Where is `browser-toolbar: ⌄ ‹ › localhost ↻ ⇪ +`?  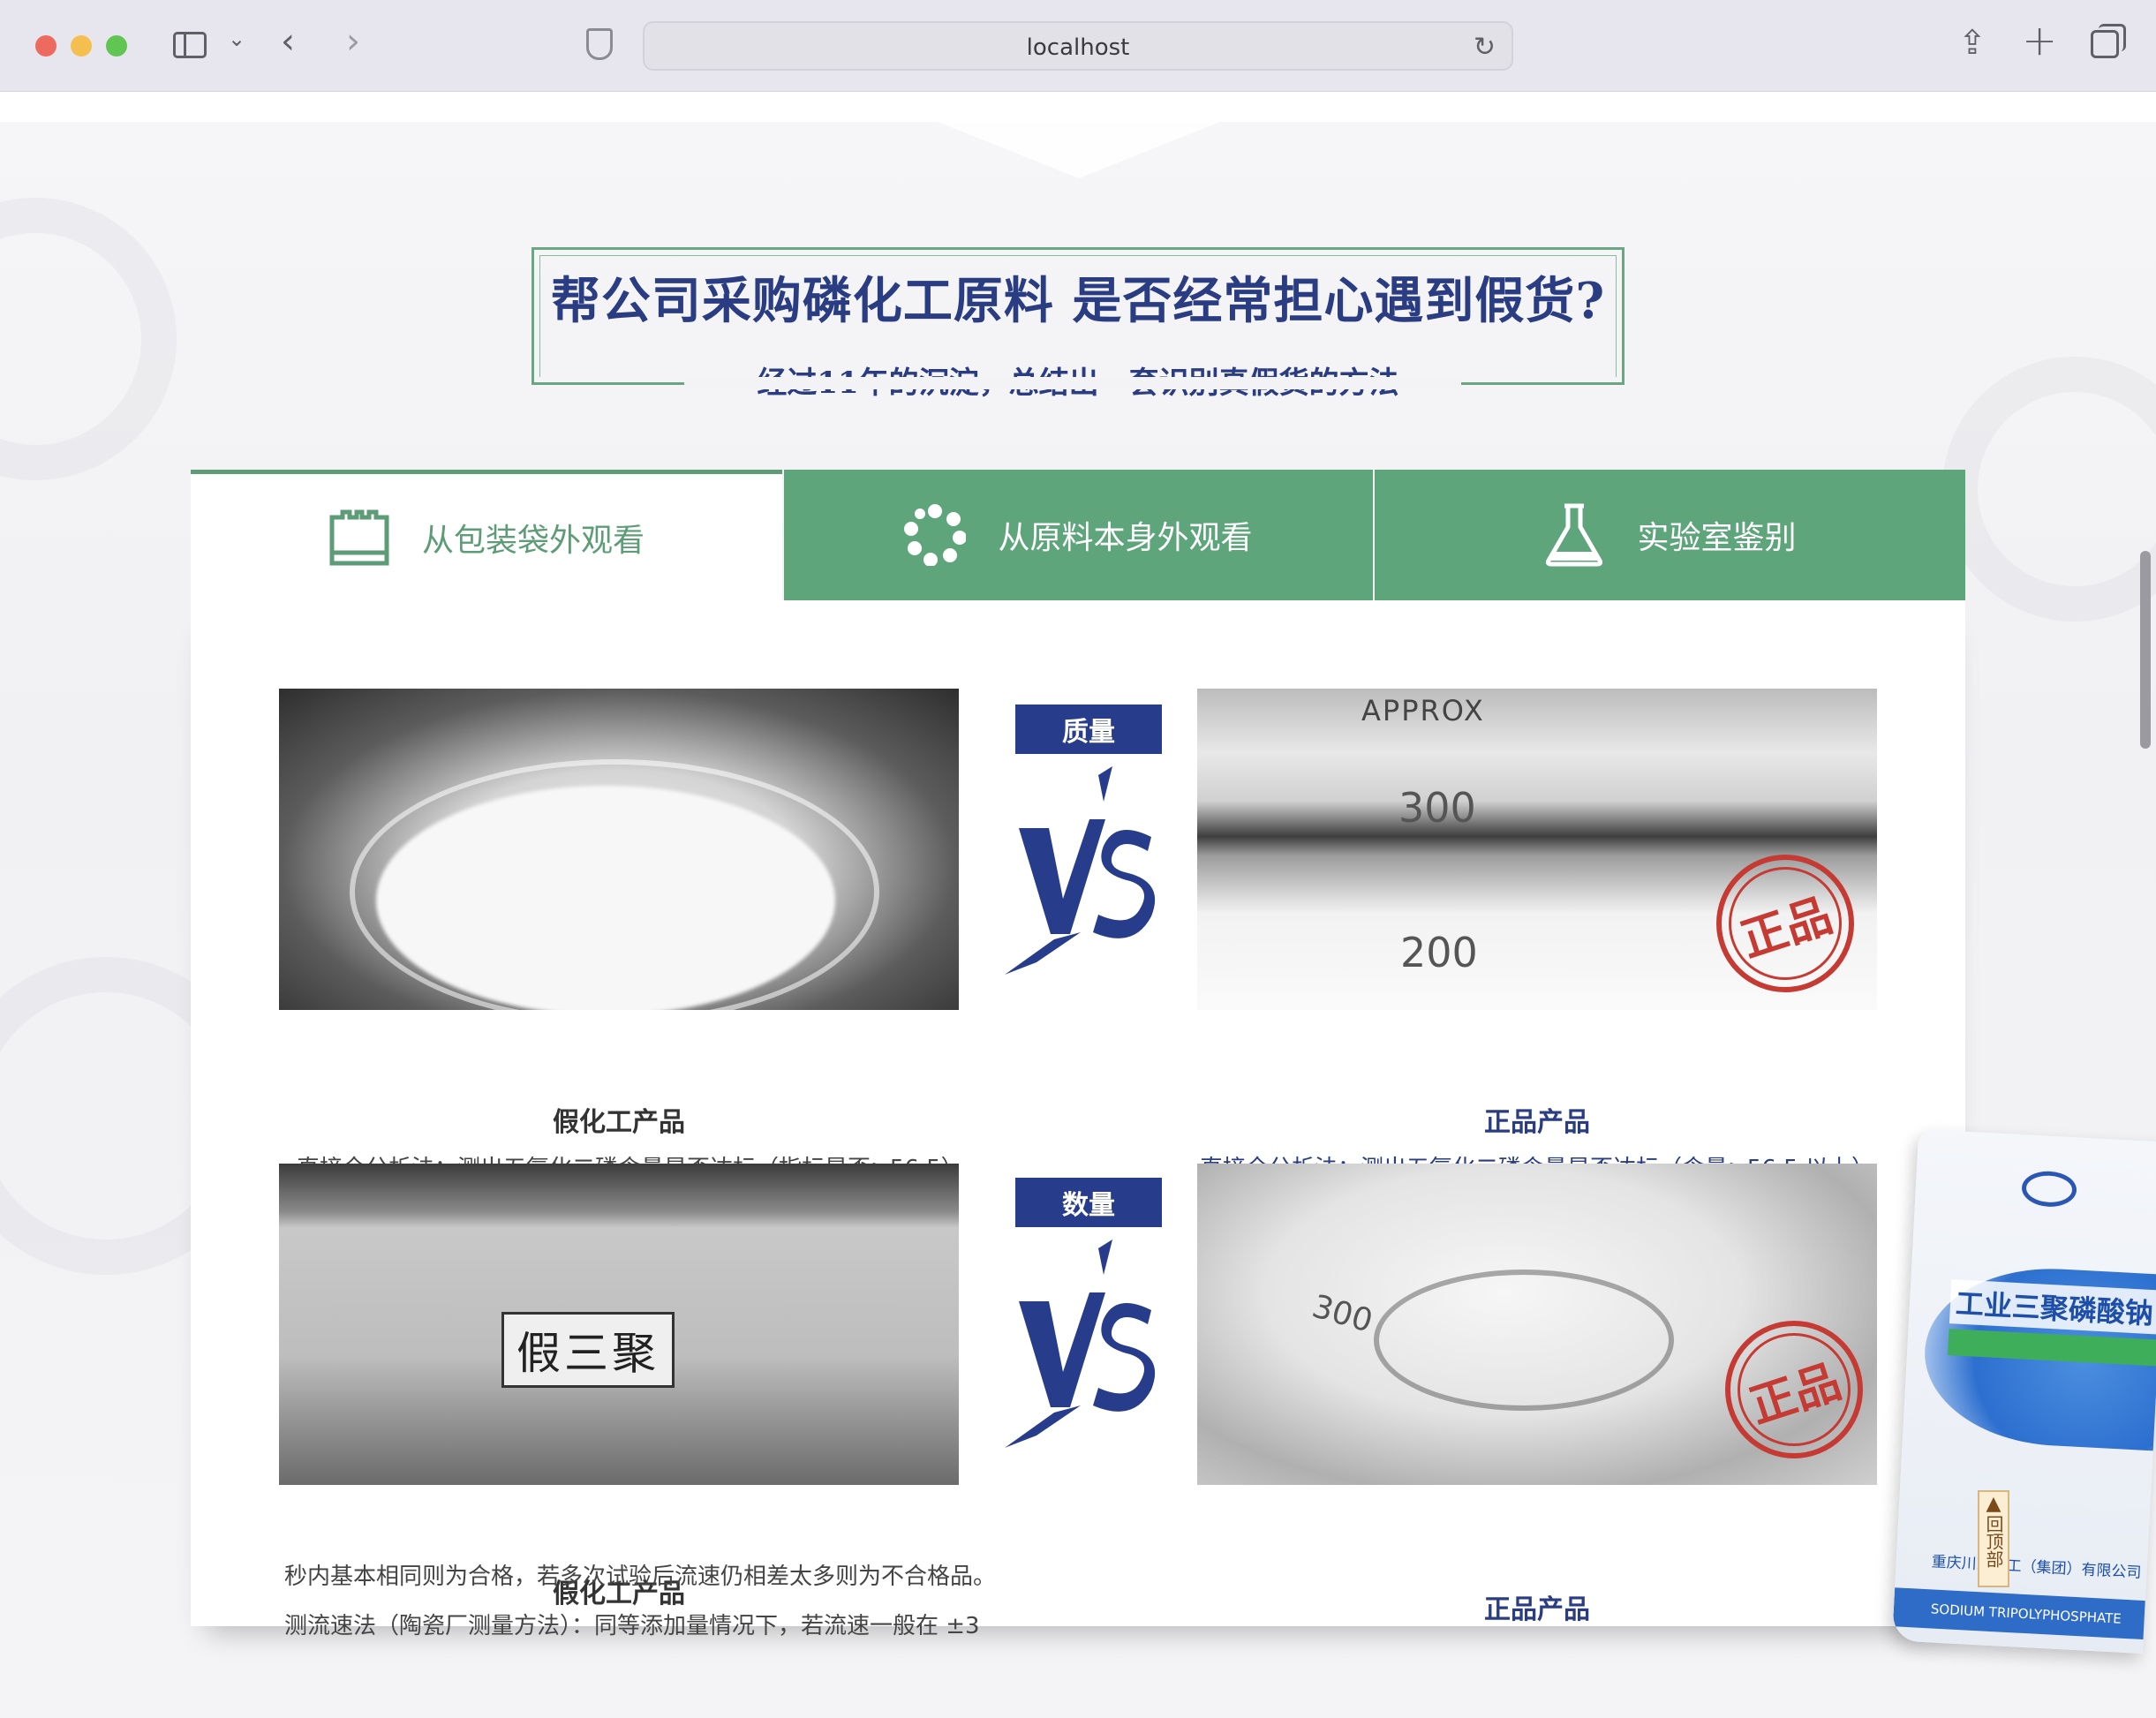
browser-toolbar: ⌄ ‹ › localhost ↻ ⇪ + is located at coordinates (1078, 46).